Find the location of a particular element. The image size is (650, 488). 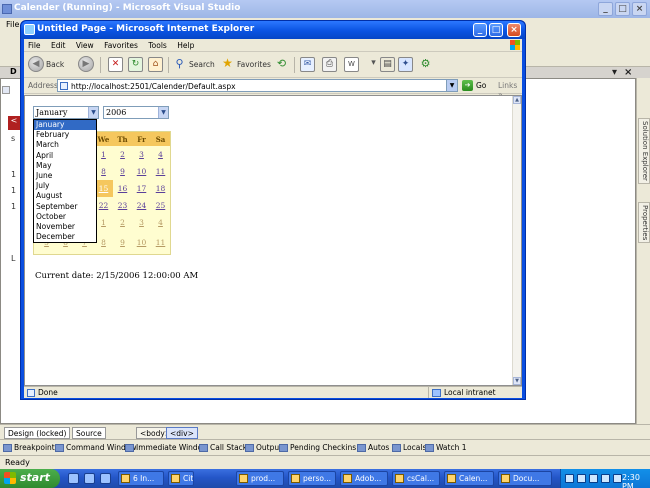

refresh-icon: ↻ is located at coordinates (135, 64).